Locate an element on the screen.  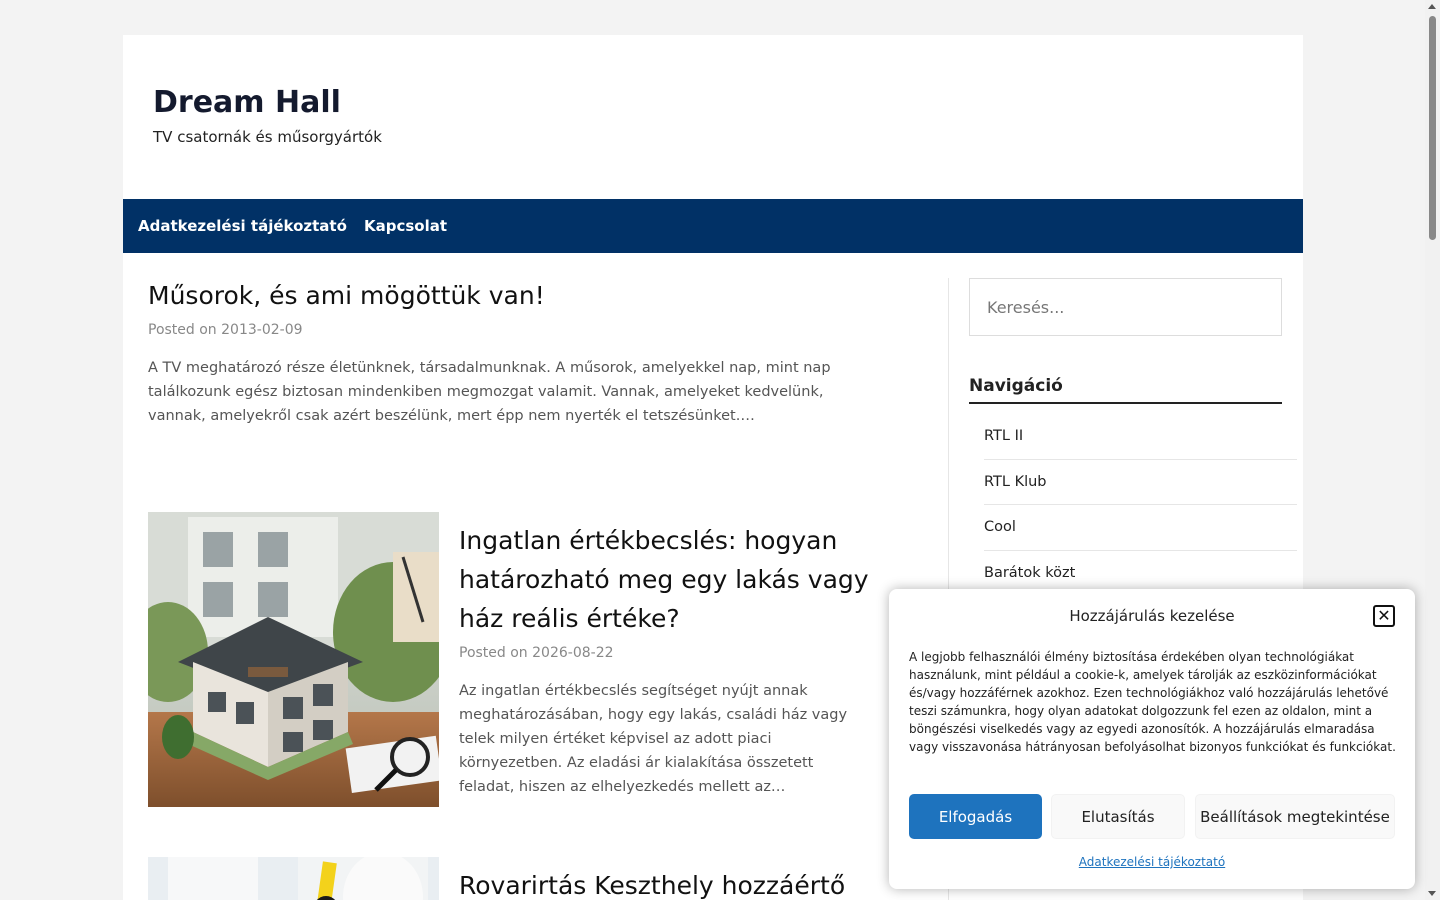
sidebar-item-cool: Cool is located at coordinates (1140, 528).